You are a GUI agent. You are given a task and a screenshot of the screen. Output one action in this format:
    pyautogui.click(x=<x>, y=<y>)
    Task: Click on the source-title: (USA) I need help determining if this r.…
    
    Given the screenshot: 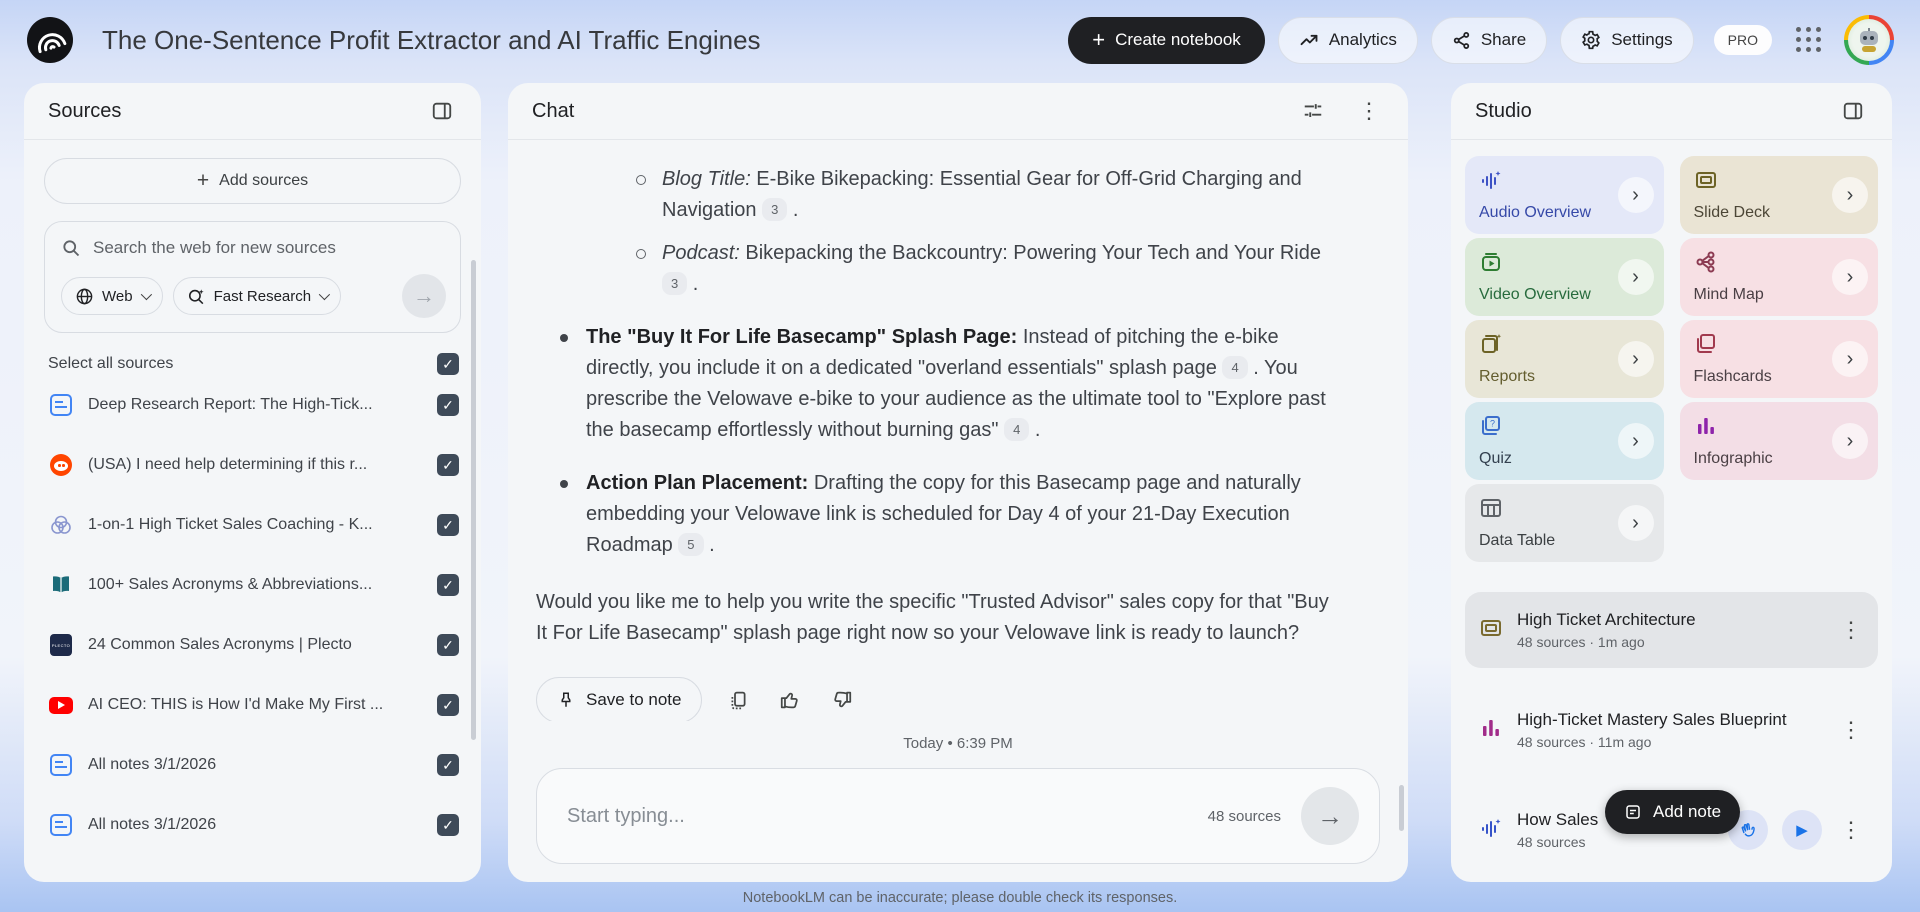 What is the action you would take?
    pyautogui.click(x=228, y=464)
    